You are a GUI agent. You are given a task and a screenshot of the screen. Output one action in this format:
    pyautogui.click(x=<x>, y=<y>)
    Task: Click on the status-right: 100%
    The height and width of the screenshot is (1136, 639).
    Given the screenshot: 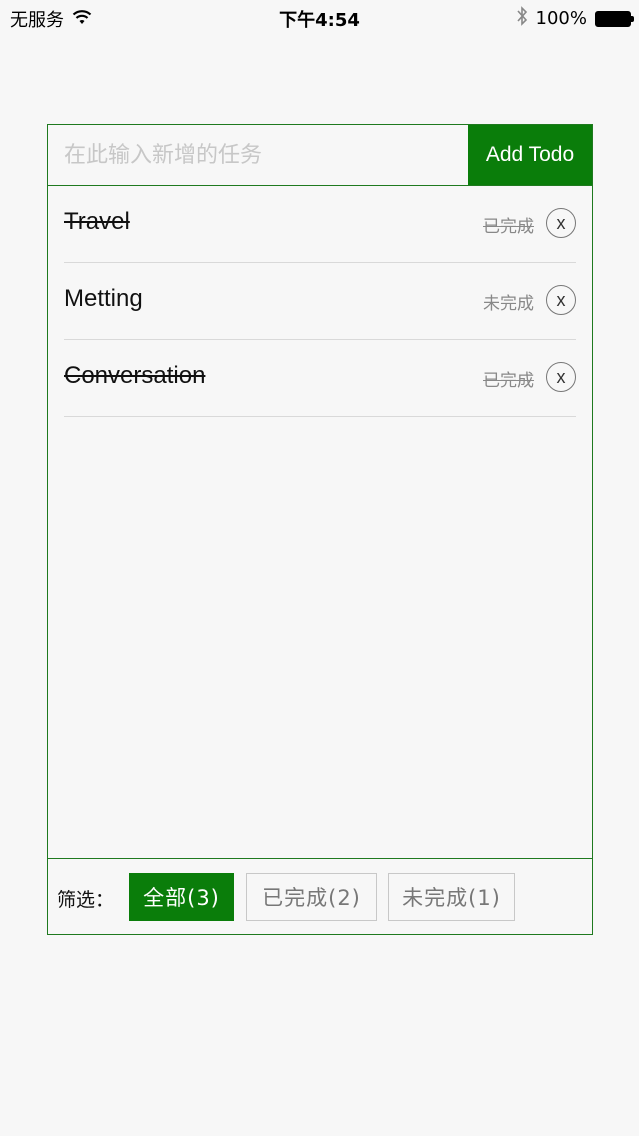 What is the action you would take?
    pyautogui.click(x=575, y=18)
    